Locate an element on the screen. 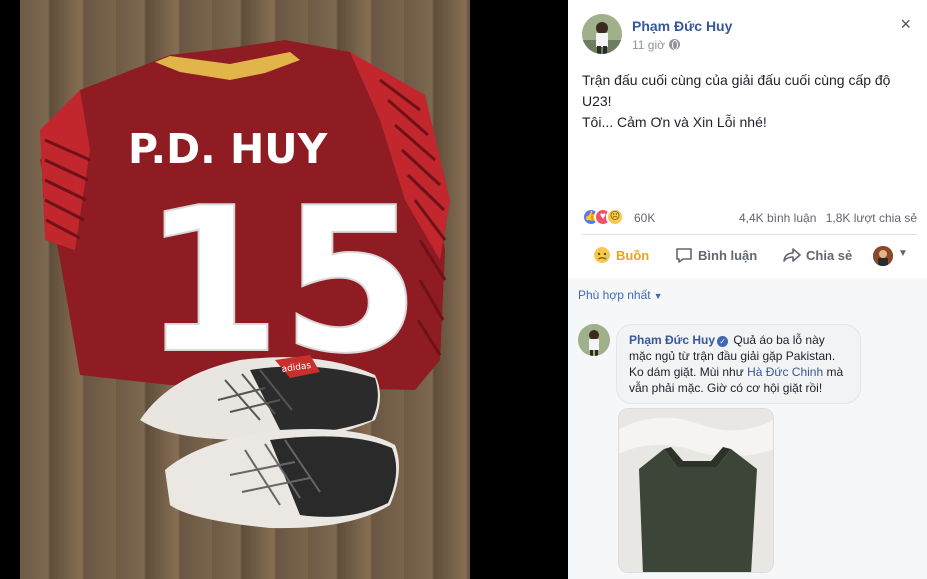 The width and height of the screenshot is (927, 579). post-meta: 11 giờ is located at coordinates (656, 45).